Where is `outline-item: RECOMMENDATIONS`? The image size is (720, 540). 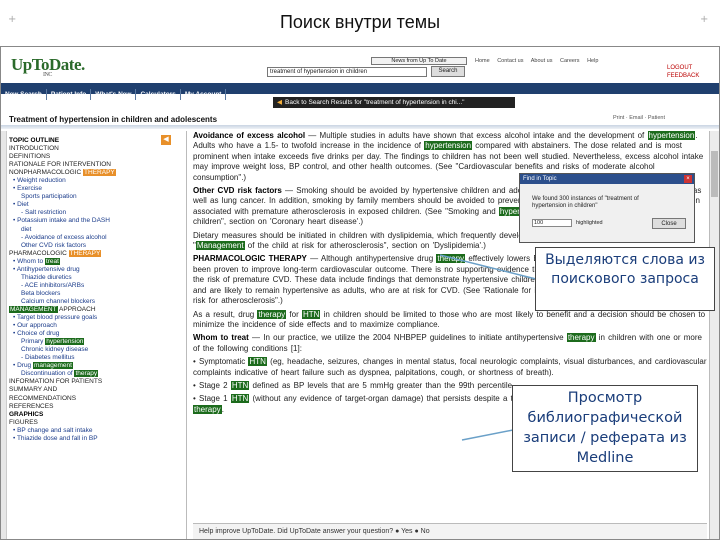
outline-item: RECOMMENDATIONS is located at coordinates (83, 399).